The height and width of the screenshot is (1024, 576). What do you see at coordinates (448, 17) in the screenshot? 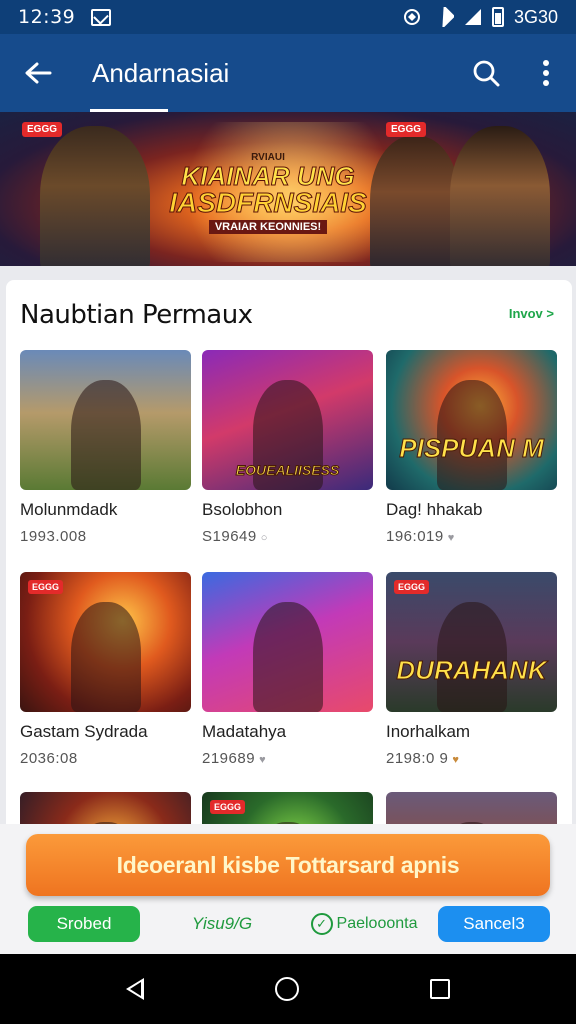
I see `wifi-icon` at bounding box center [448, 17].